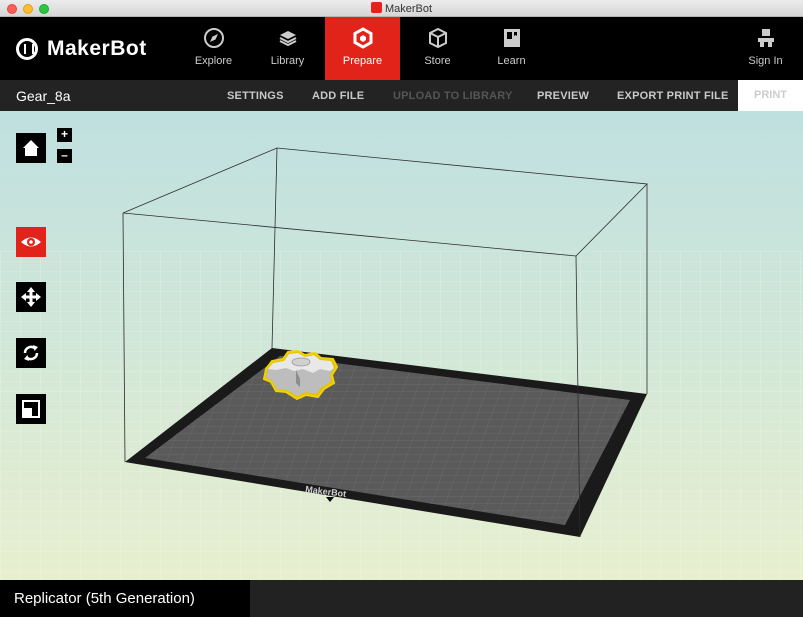  What do you see at coordinates (437, 61) in the screenshot?
I see `nav-item-label: Store` at bounding box center [437, 61].